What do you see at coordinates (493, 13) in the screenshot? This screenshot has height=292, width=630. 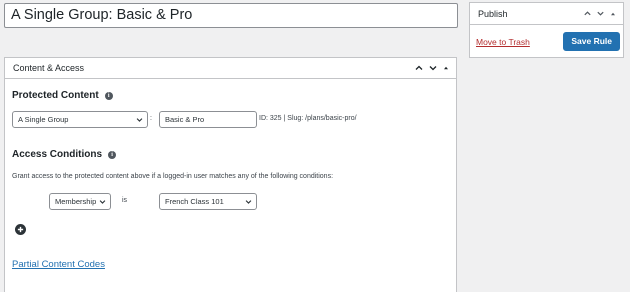 I see `publish-box-title: Publish` at bounding box center [493, 13].